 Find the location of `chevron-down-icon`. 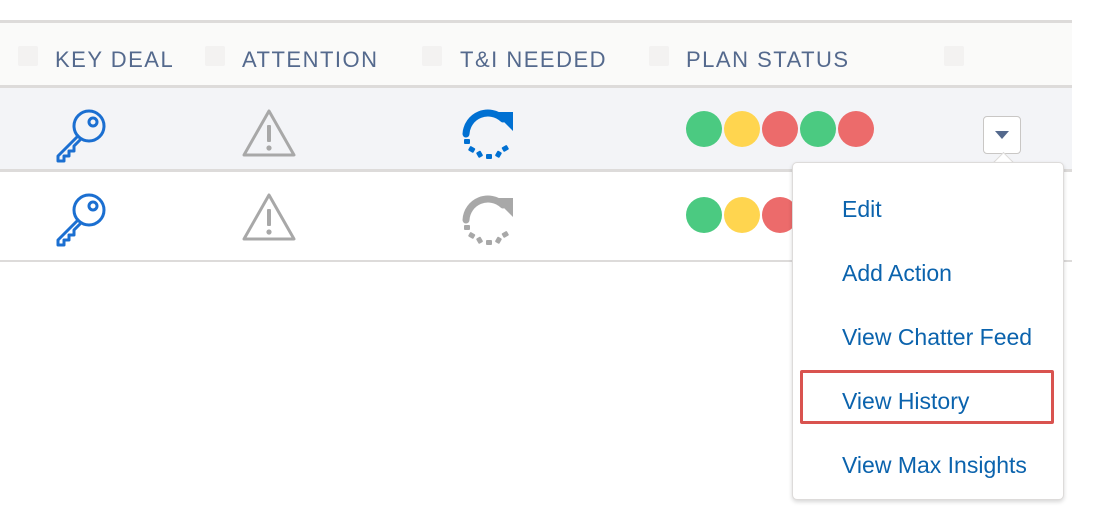

chevron-down-icon is located at coordinates (1002, 135).